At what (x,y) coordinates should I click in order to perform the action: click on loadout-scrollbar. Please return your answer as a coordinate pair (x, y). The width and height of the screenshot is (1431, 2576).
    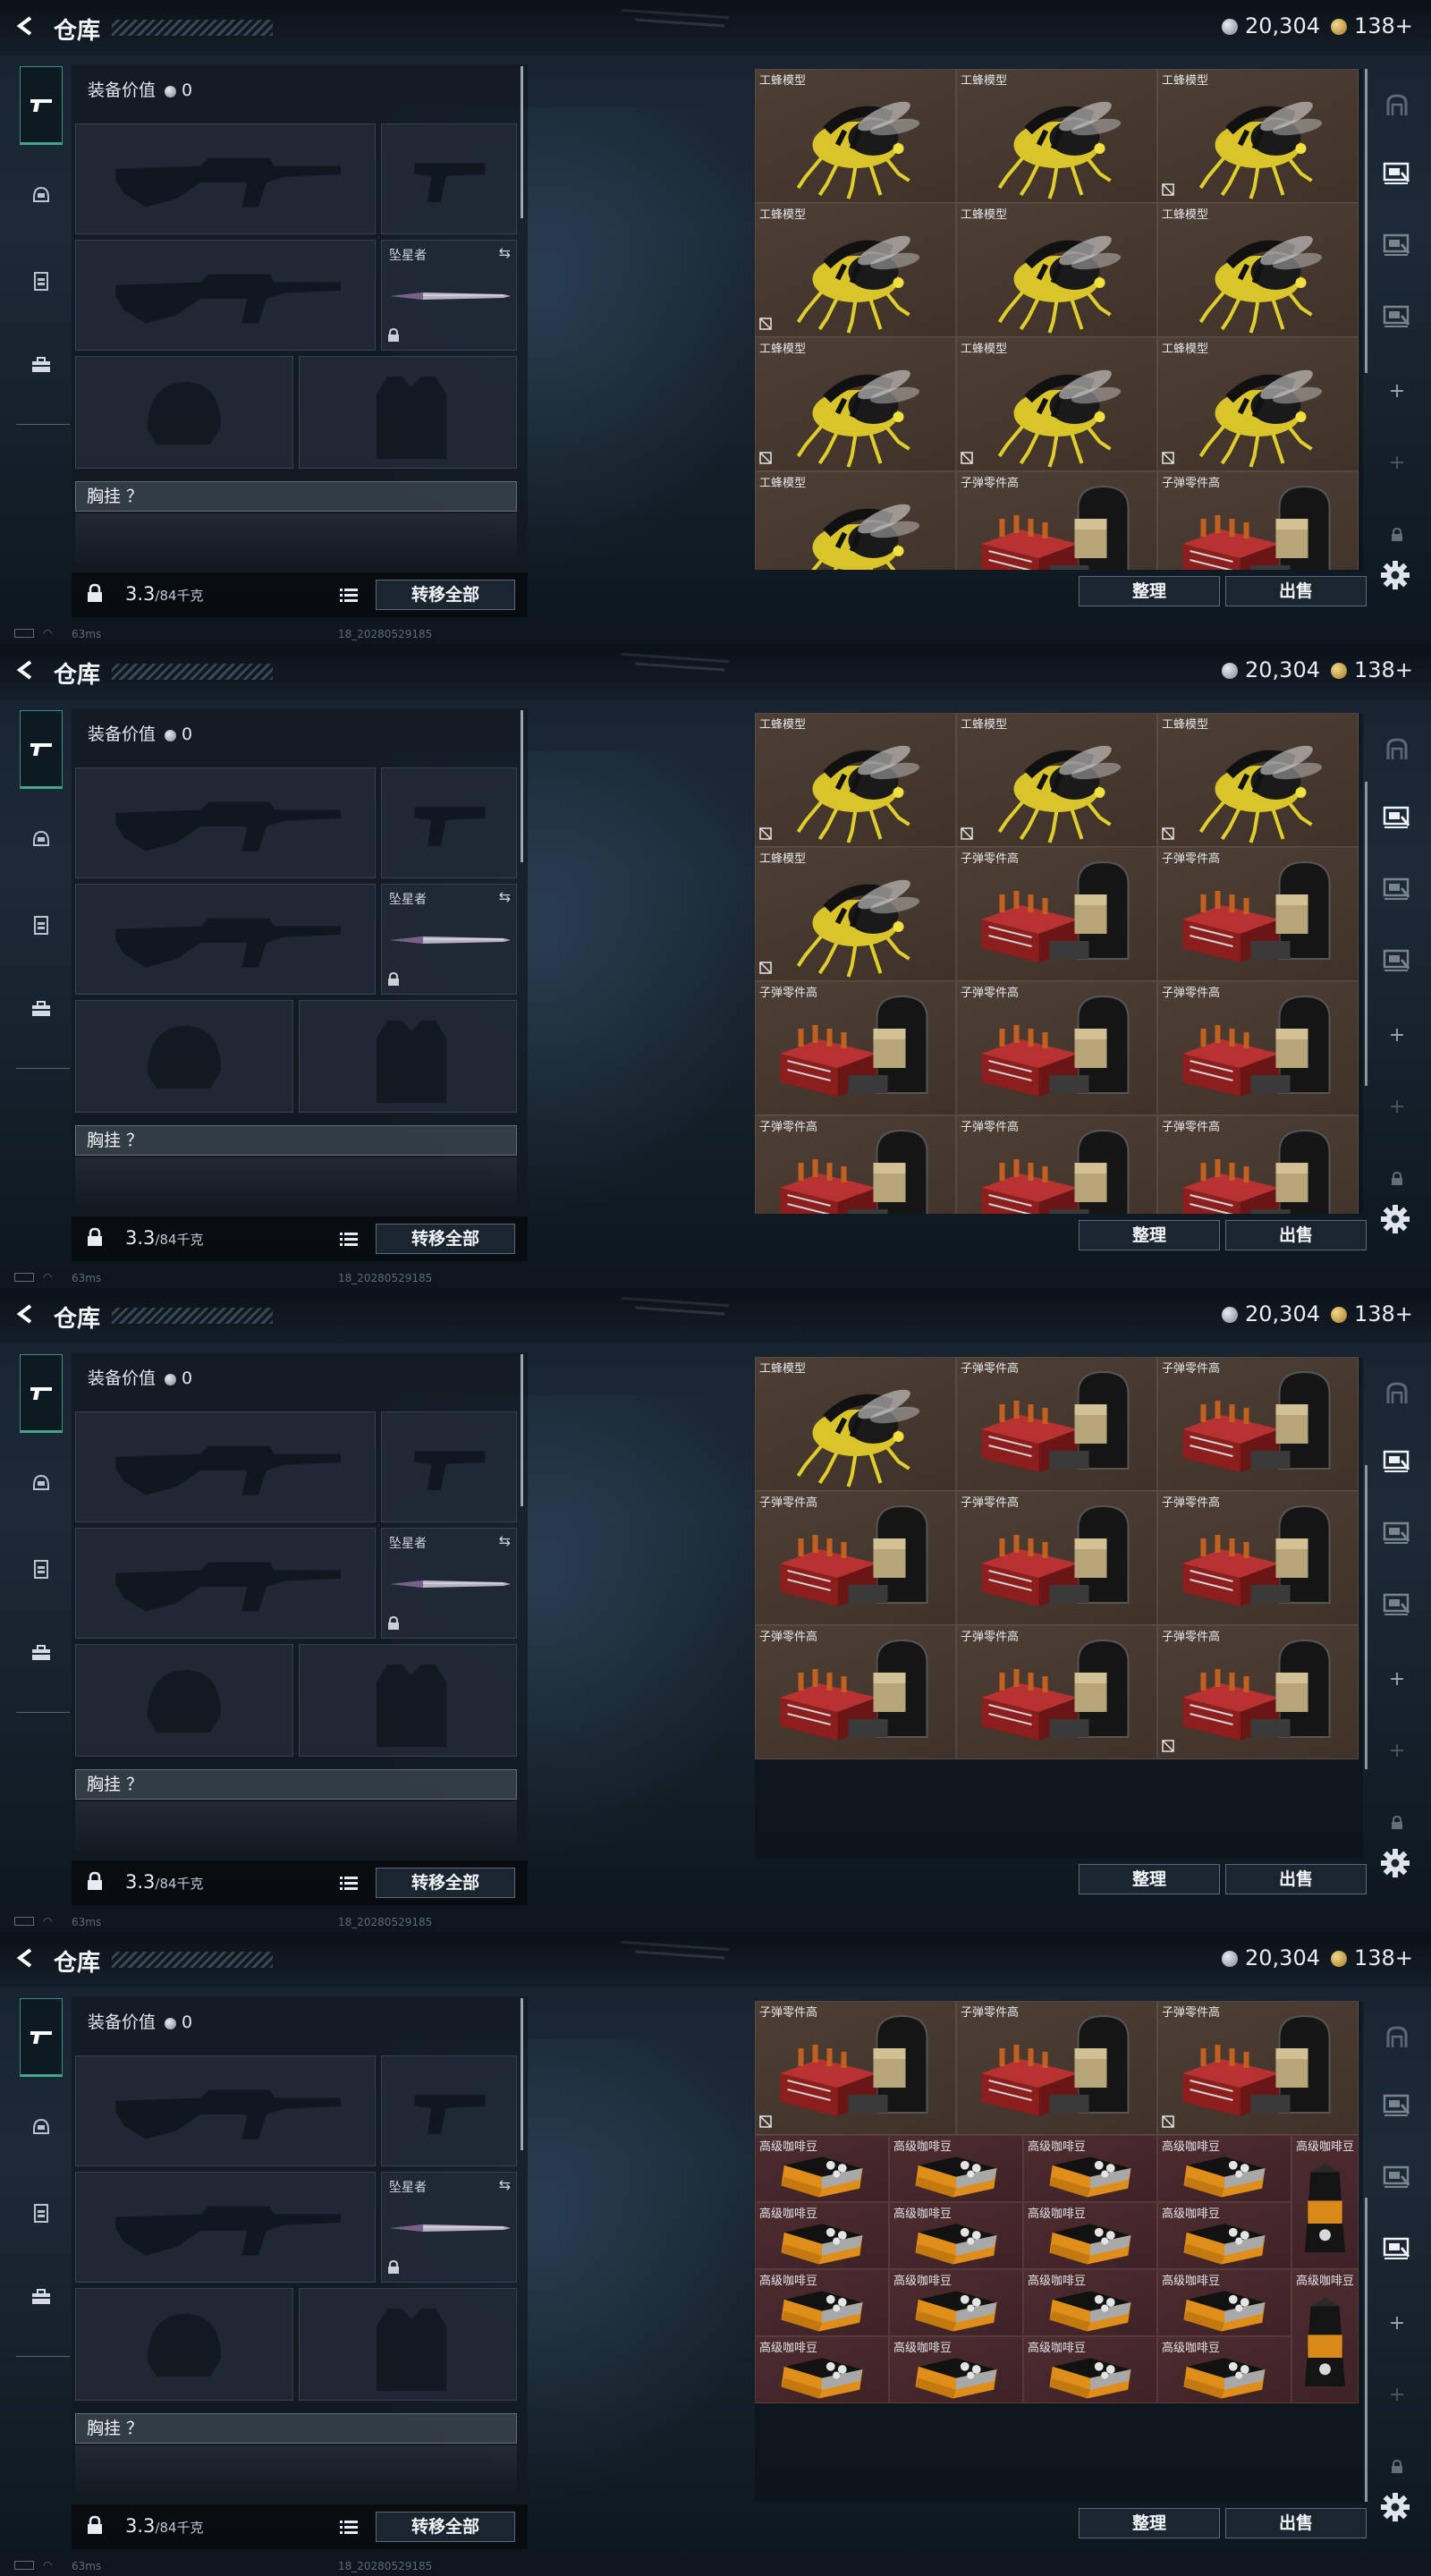
    Looking at the image, I should click on (522, 786).